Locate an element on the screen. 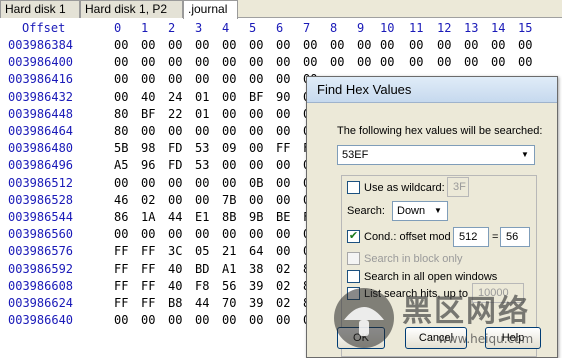  chevron-down-icon: ▼ is located at coordinates (525, 155).